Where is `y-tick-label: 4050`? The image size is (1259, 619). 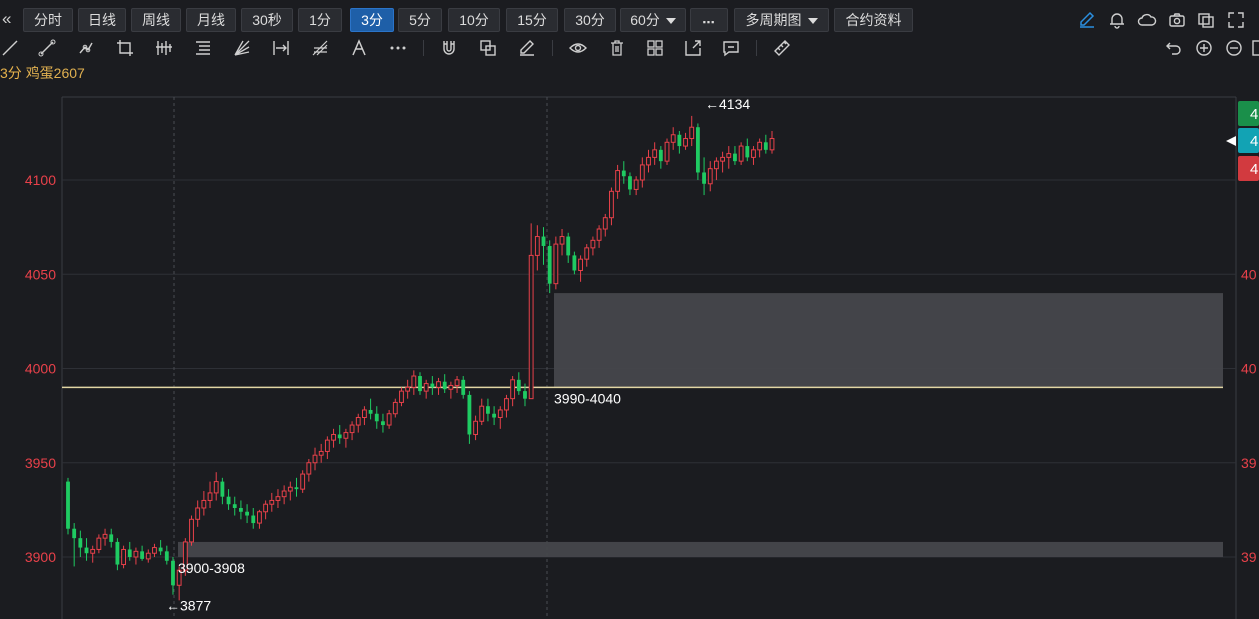 y-tick-label: 4050 is located at coordinates (40, 274).